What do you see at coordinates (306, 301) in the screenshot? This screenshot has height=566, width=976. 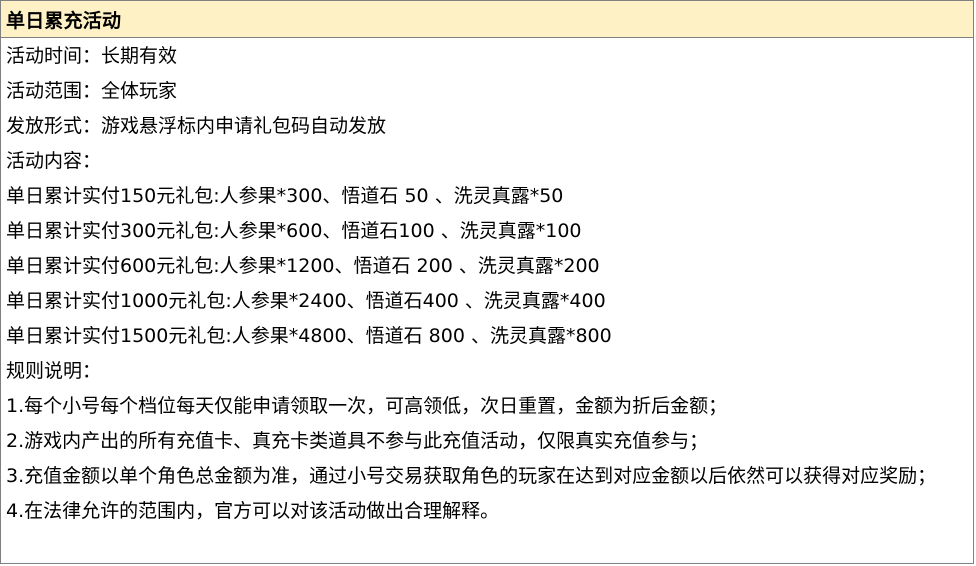 I see `reward-tier-1000: 单日累计实付1000元礼包:人参果*2400、悟道石400 、洗灵真露*400` at bounding box center [306, 301].